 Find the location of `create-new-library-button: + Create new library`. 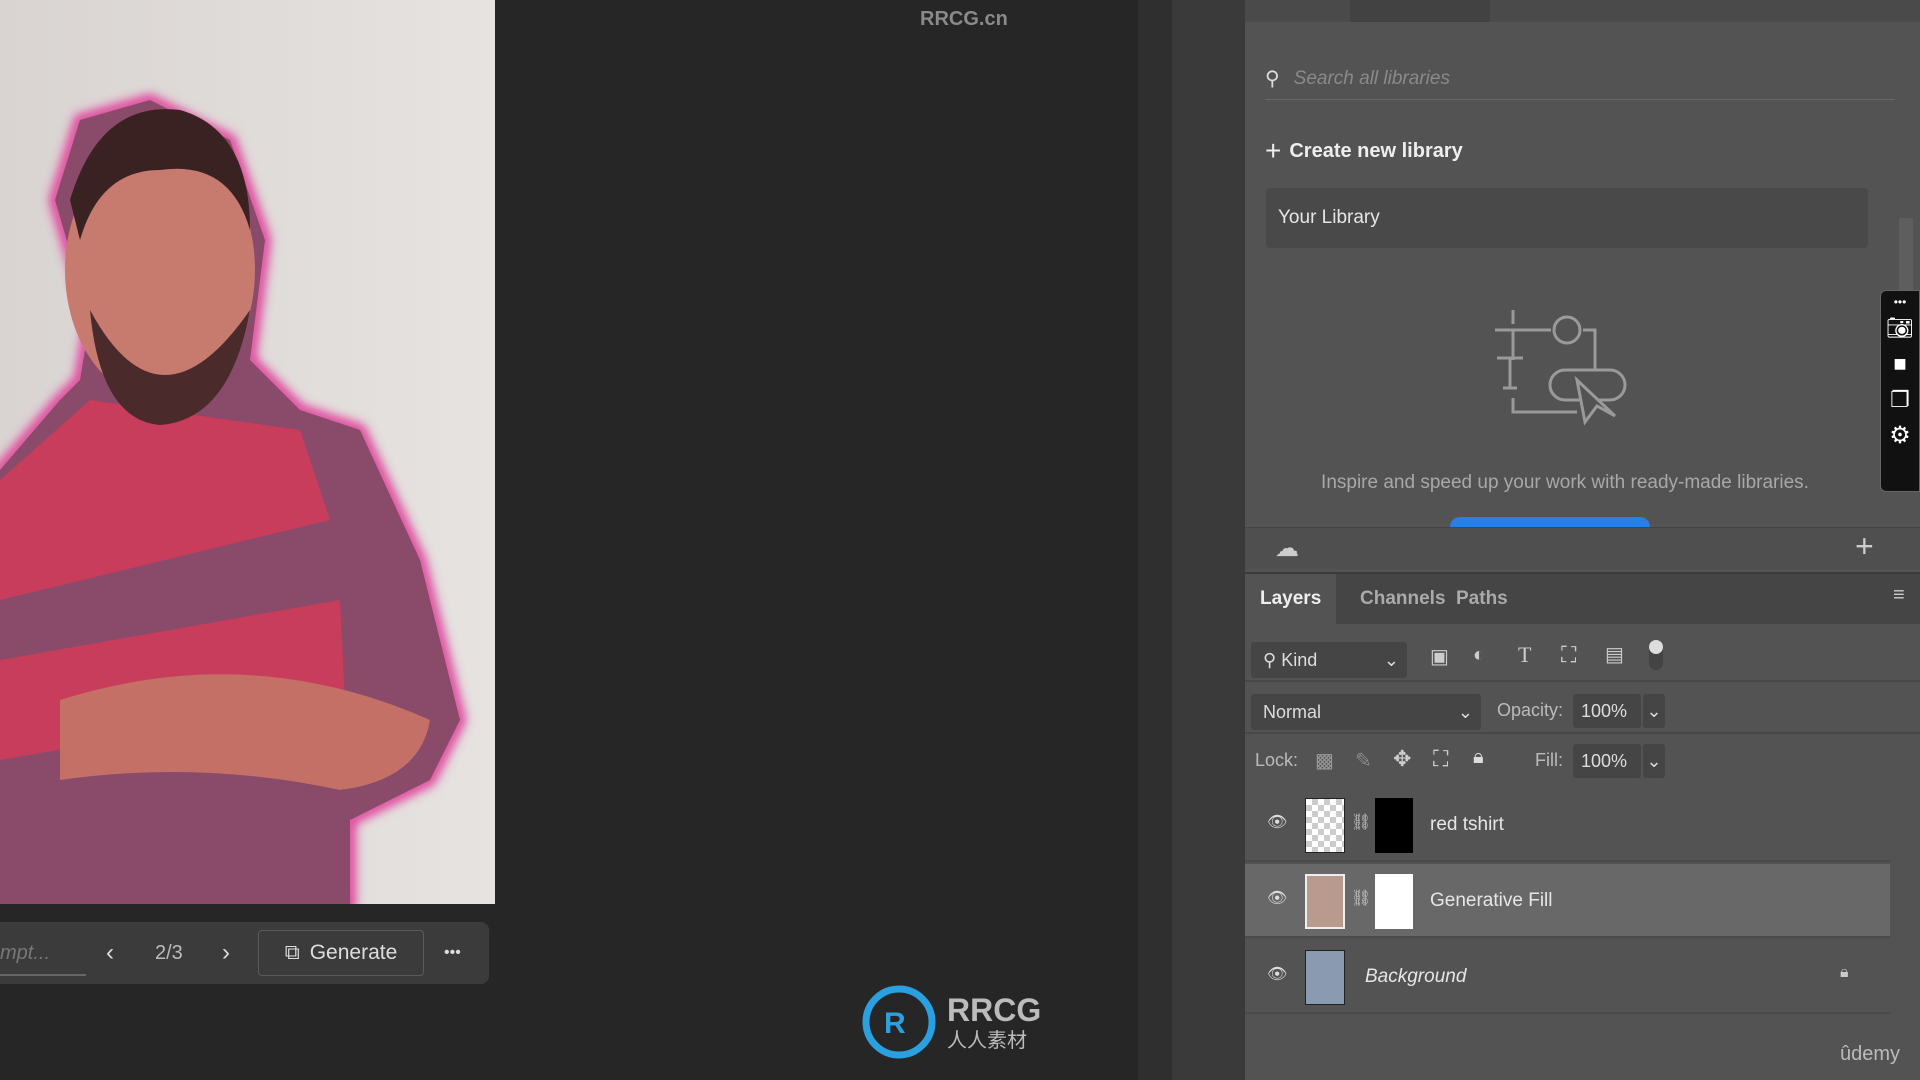

create-new-library-button: + Create new library is located at coordinates (1364, 151).